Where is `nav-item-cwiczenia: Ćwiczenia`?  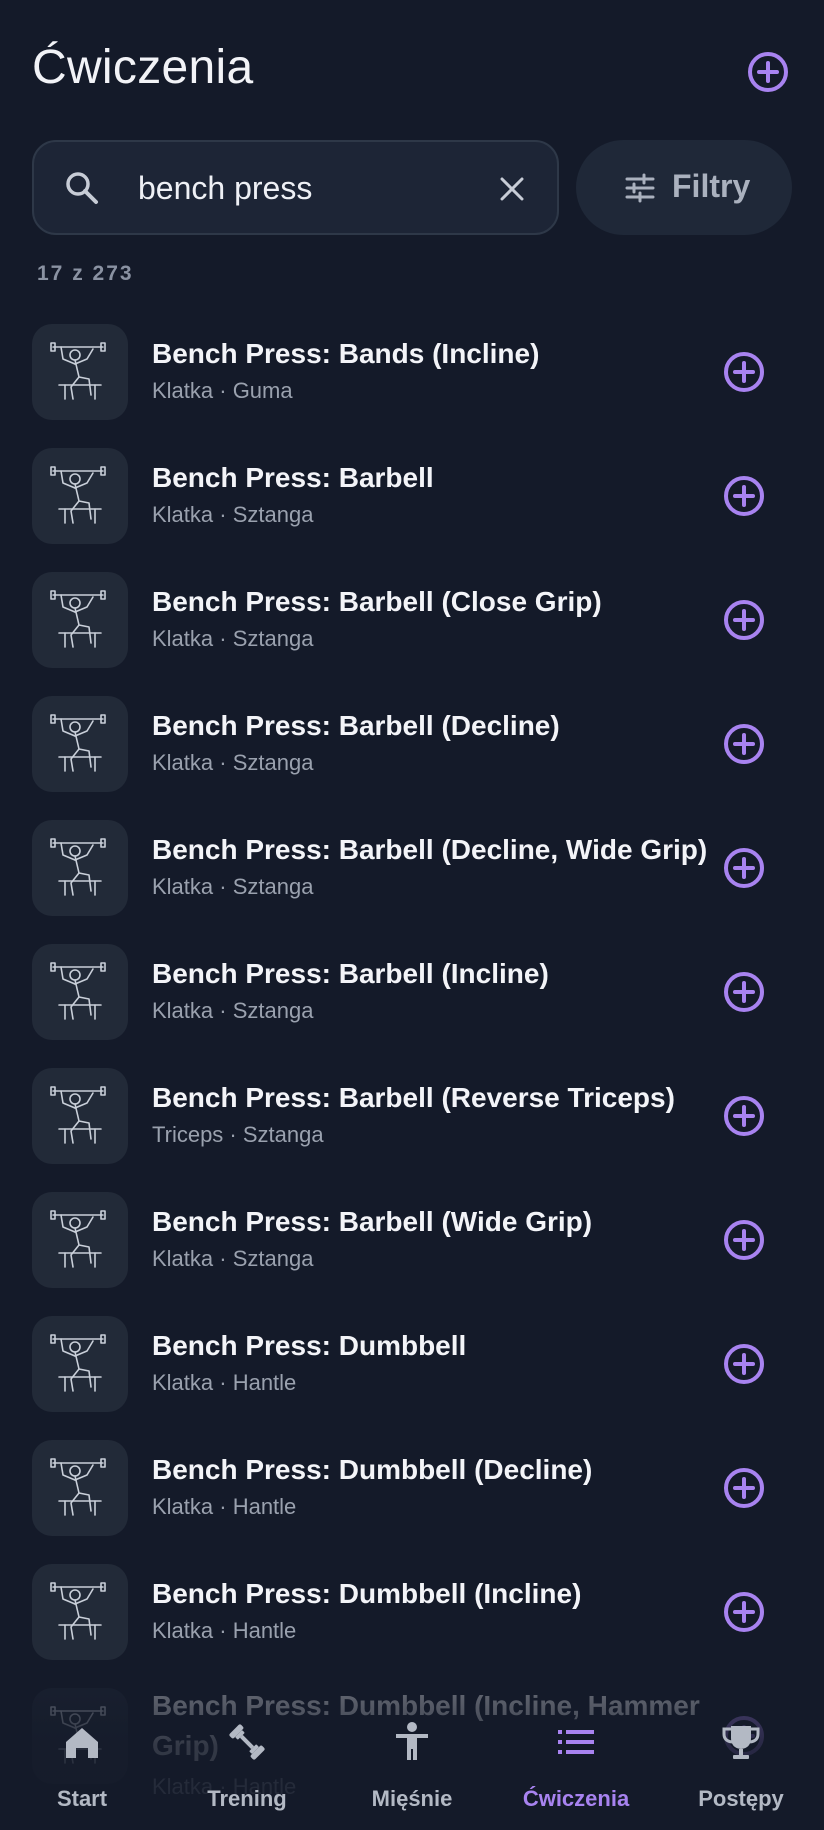 nav-item-cwiczenia: Ćwiczenia is located at coordinates (576, 1760).